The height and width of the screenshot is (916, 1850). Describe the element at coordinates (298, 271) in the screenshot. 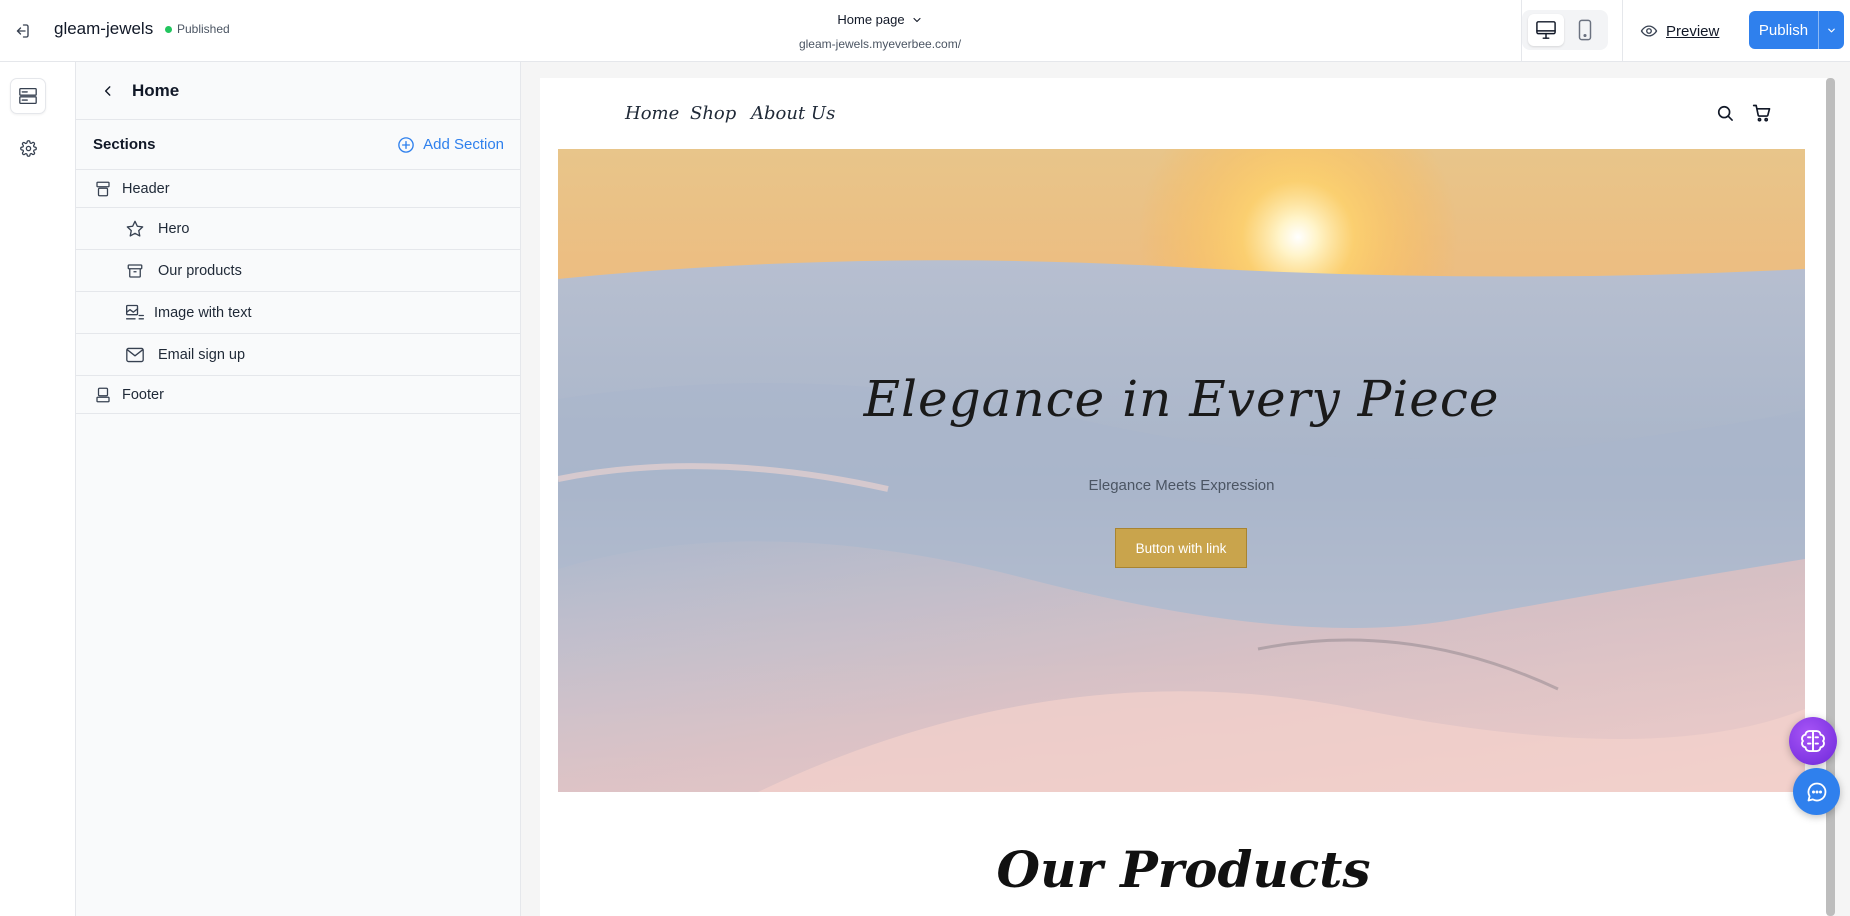

I see `section-item-our-products: Our products` at that location.